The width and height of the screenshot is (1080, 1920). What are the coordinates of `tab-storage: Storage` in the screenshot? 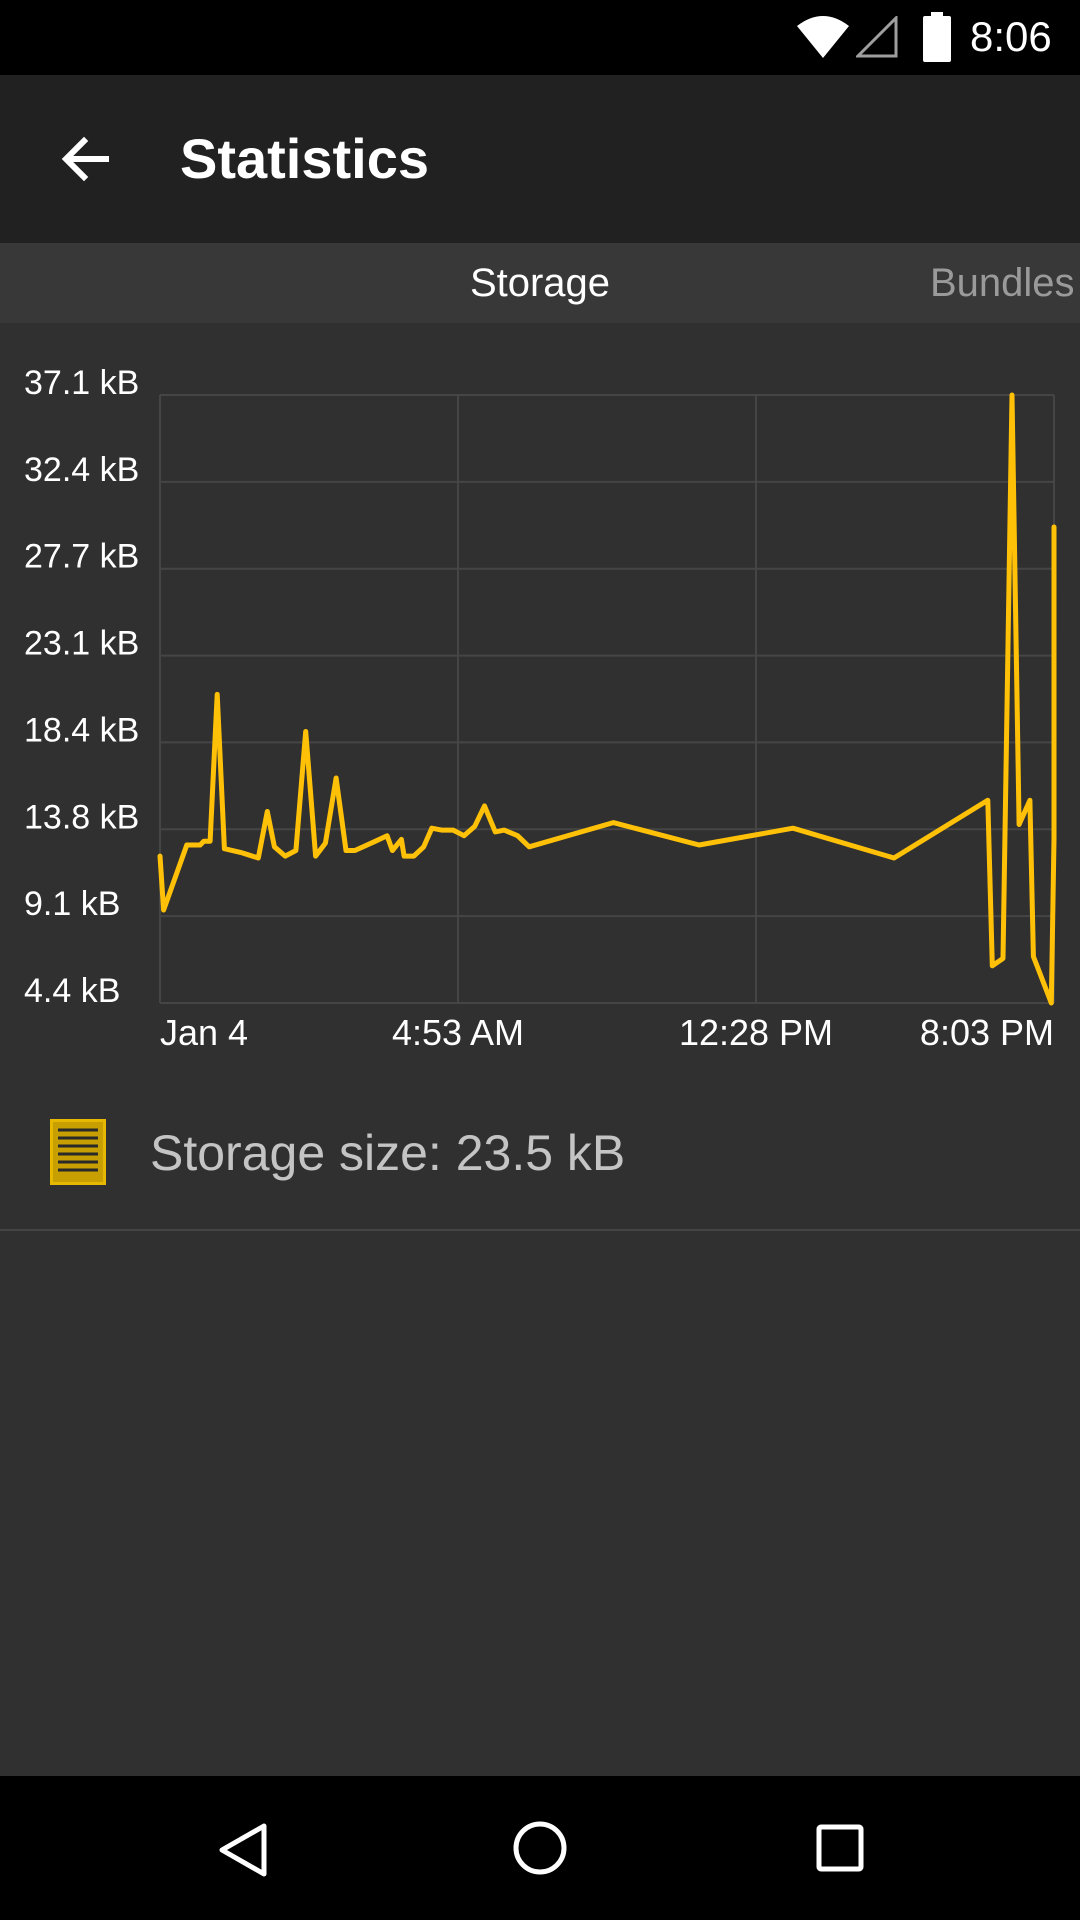 It's located at (540, 283).